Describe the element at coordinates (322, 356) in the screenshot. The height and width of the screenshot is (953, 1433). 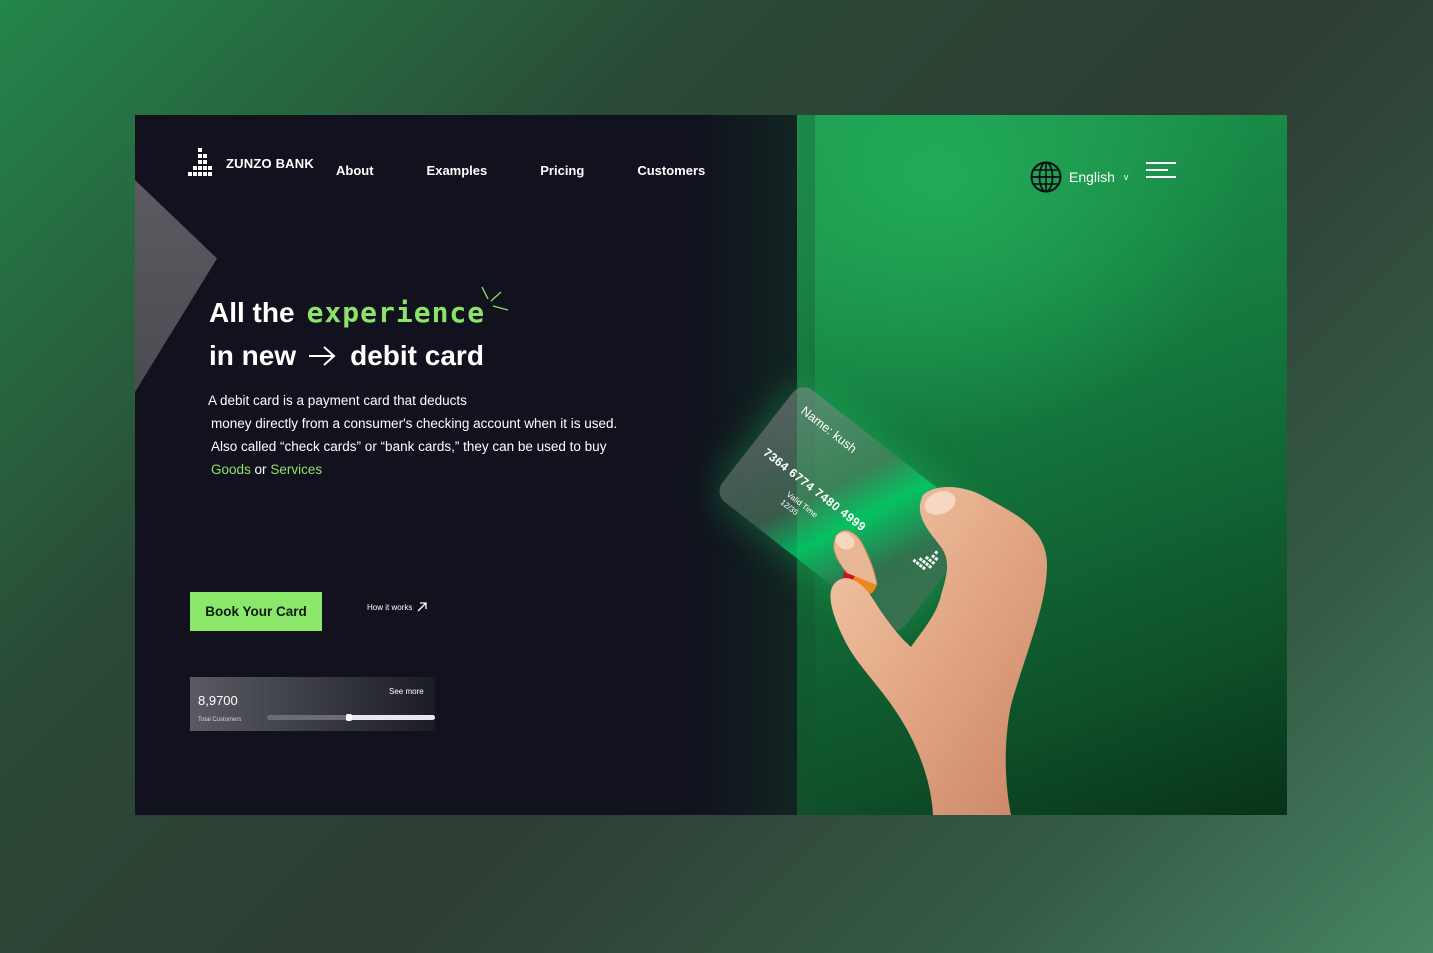
I see `arrow-right-icon` at that location.